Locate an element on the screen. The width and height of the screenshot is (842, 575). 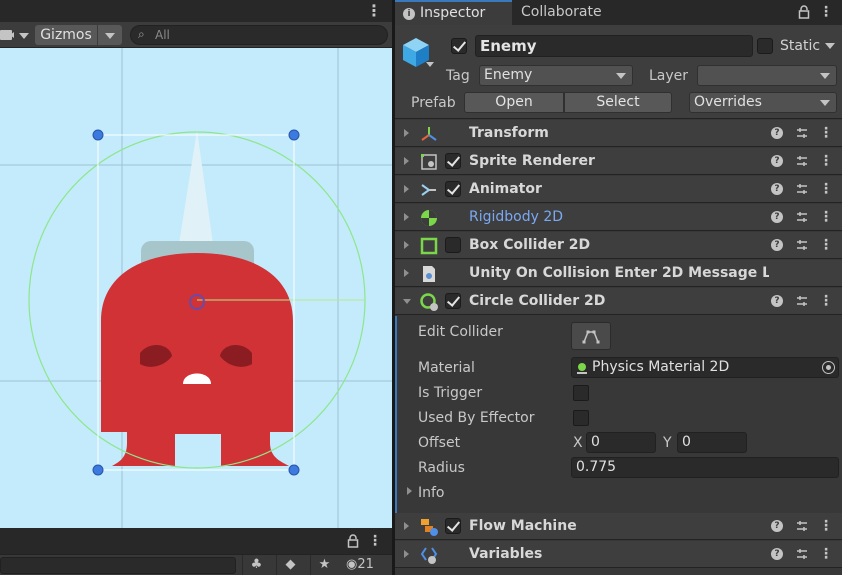
scene-search: ⌕ is located at coordinates (259, 35).